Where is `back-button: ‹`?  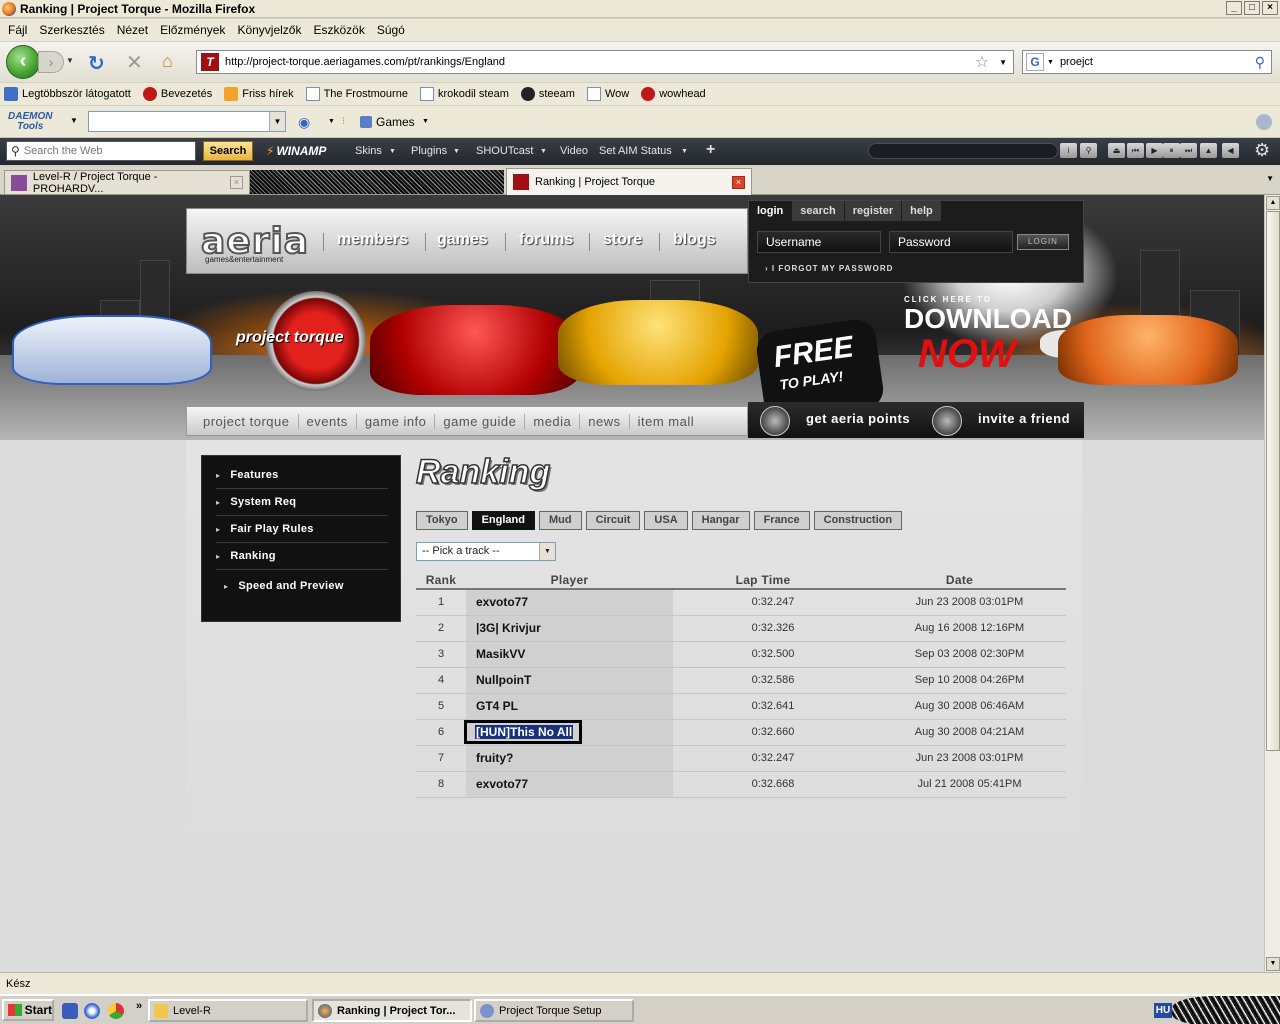 back-button: ‹ is located at coordinates (23, 62).